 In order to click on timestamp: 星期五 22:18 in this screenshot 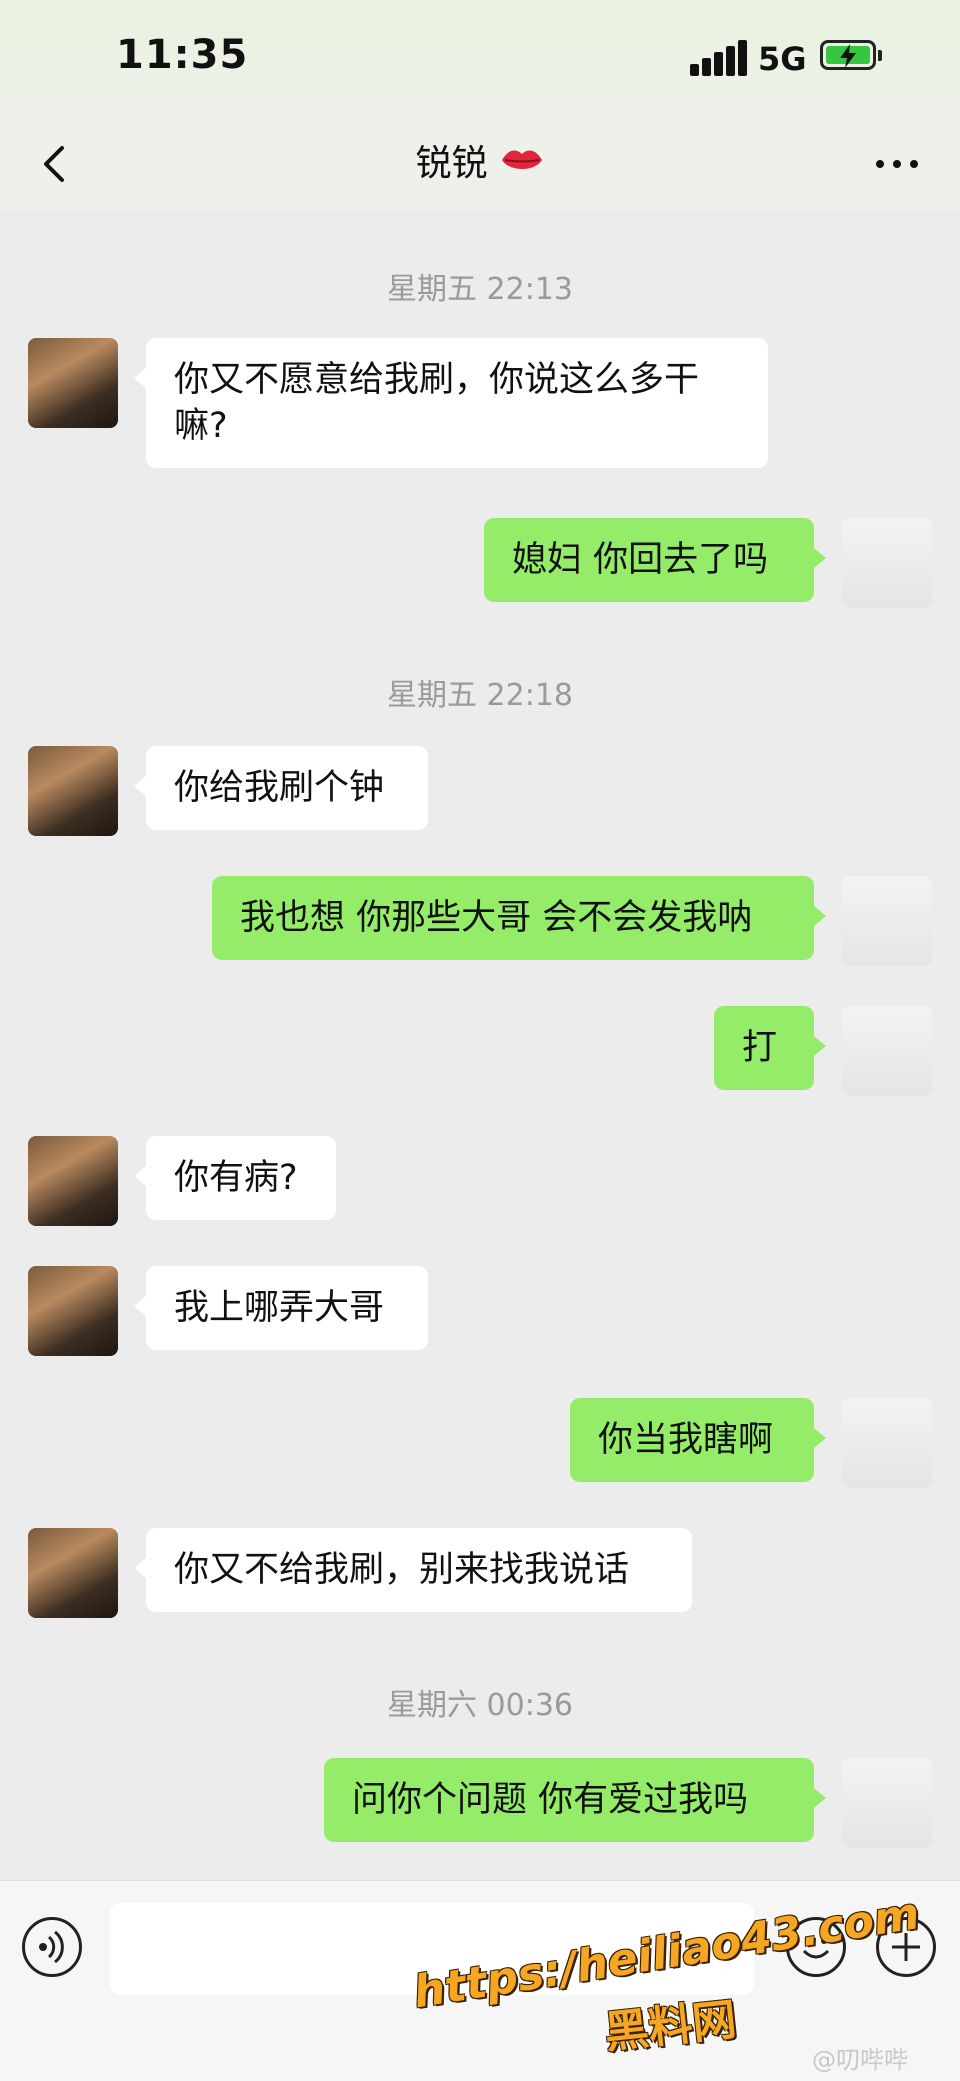, I will do `click(480, 695)`.